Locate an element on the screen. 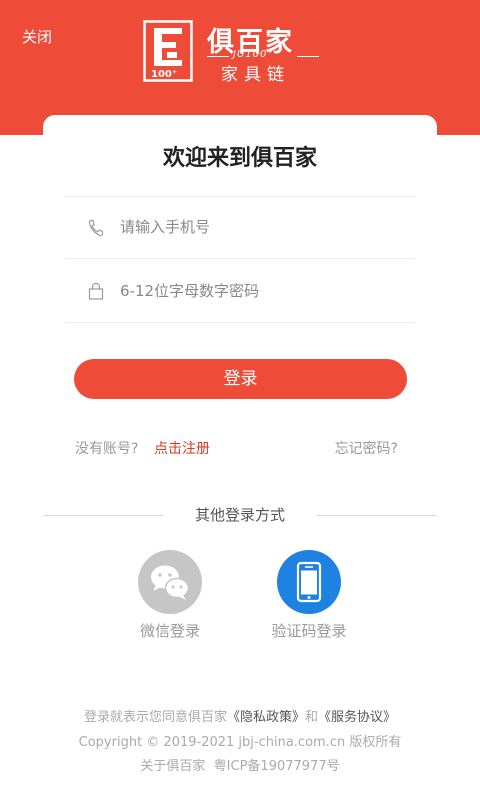  wechat-login-button is located at coordinates (170, 582).